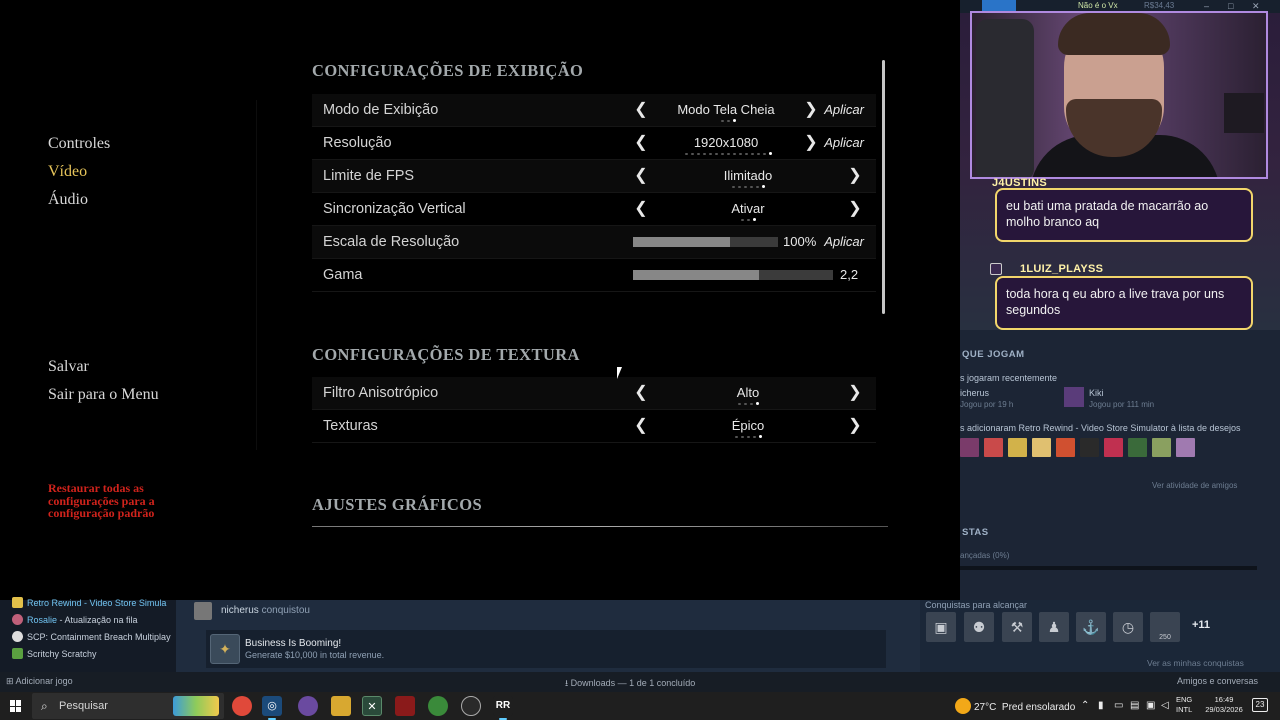  I want to click on resolution-scale-slider, so click(705, 242).